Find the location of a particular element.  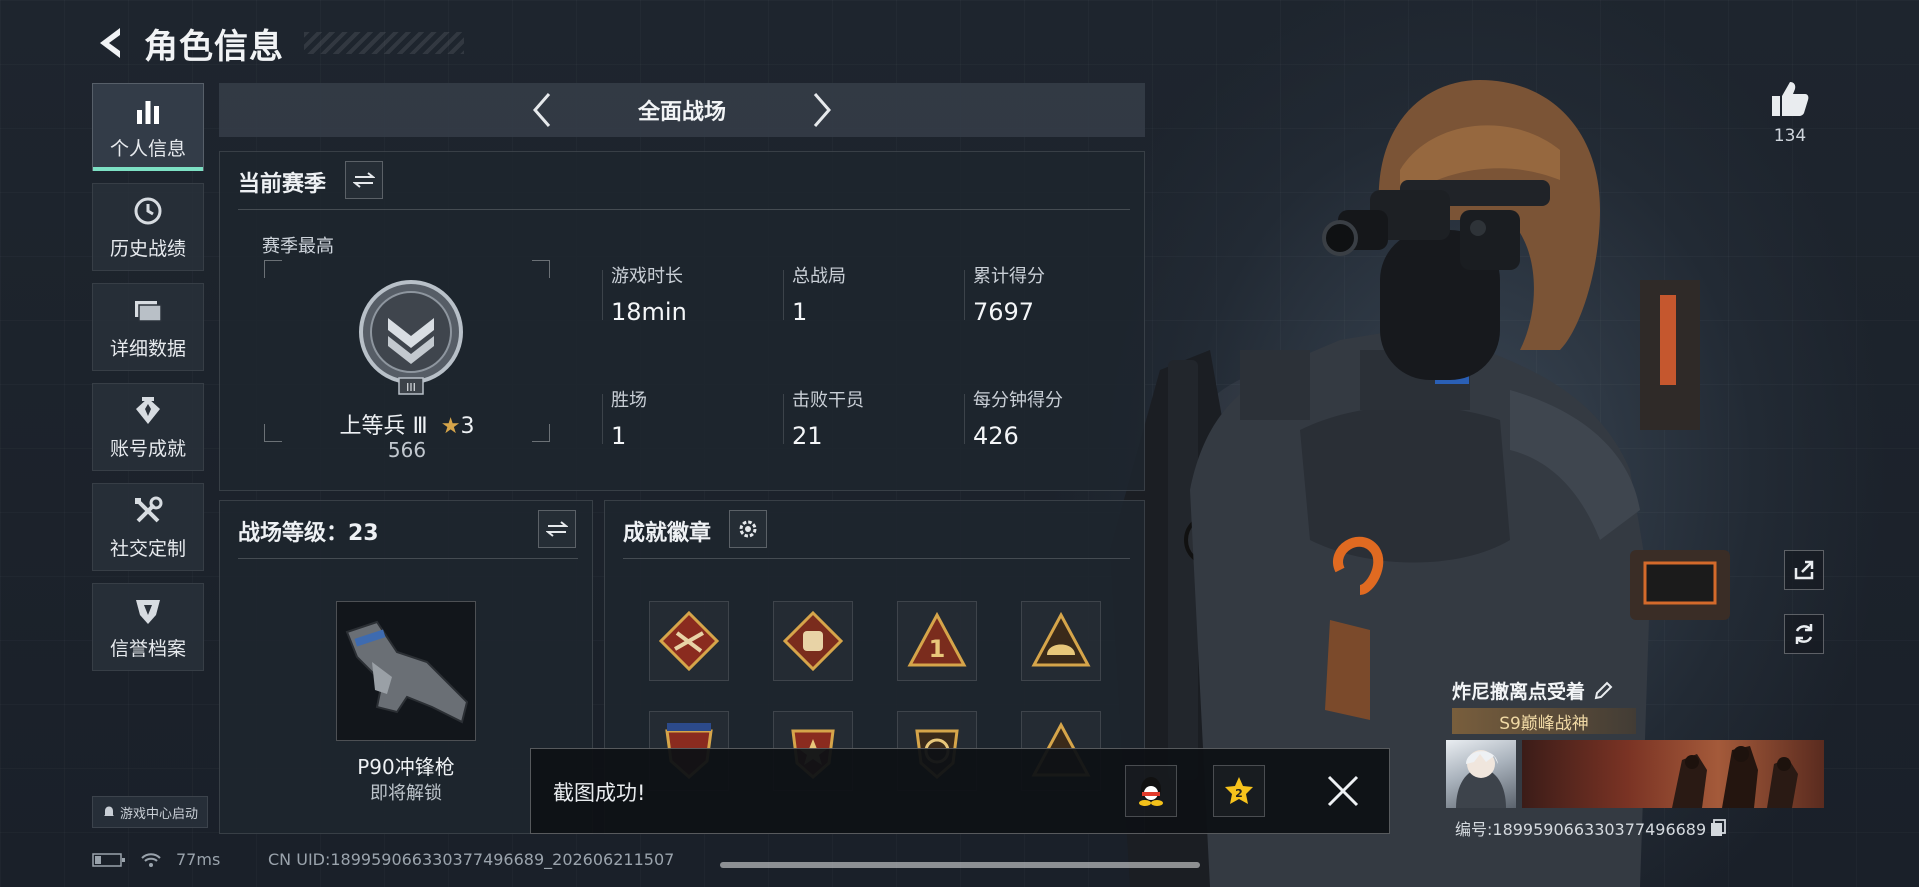

back-button is located at coordinates (110, 43).